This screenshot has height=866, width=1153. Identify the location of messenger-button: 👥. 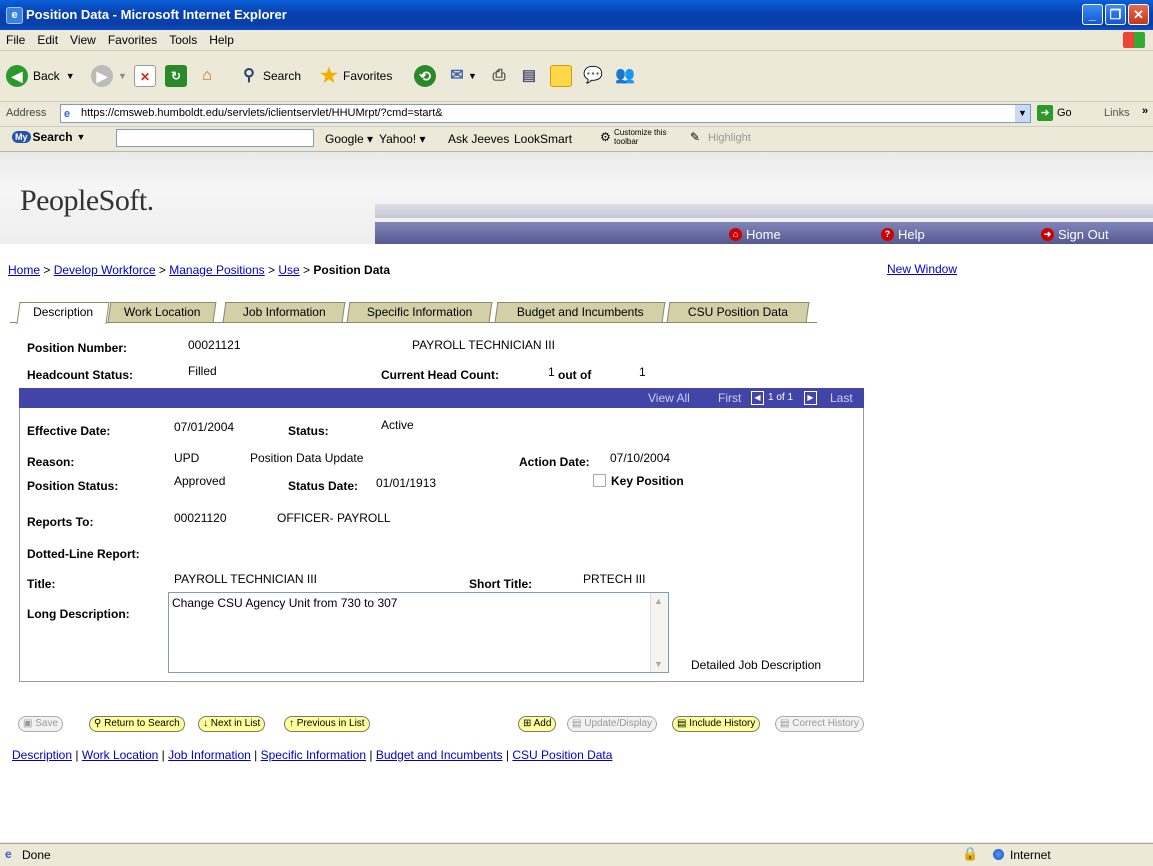
(625, 76).